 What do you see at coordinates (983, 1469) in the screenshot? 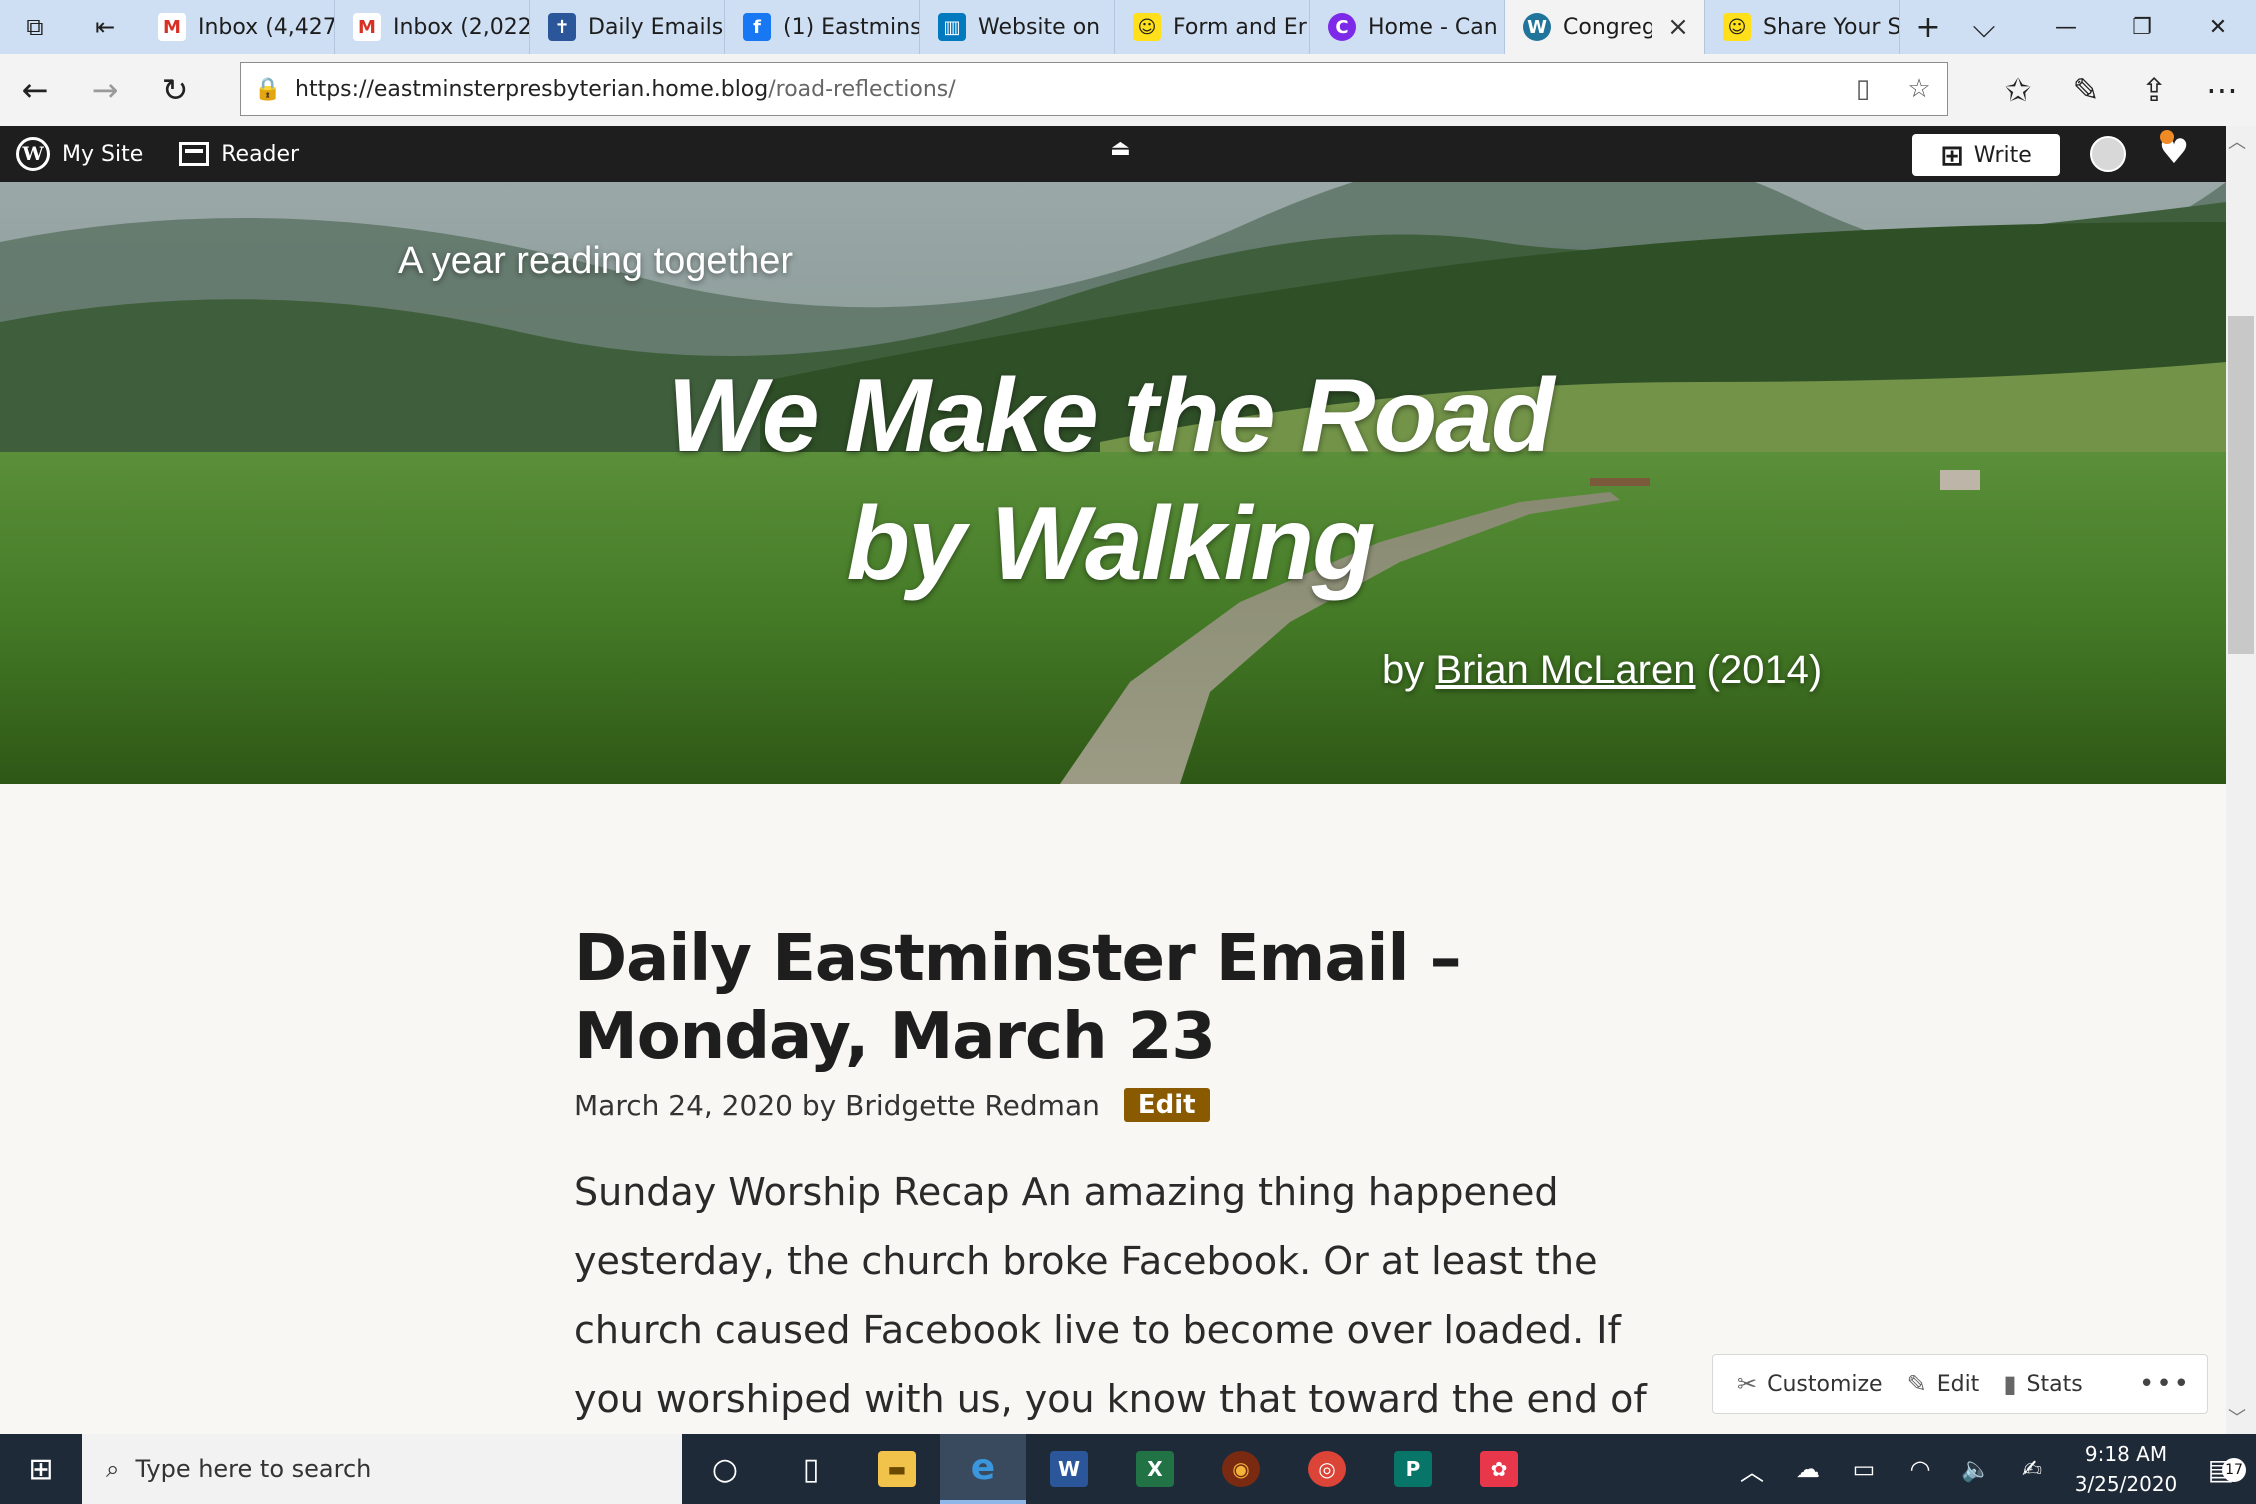
I see `edge-browser-icon: e` at bounding box center [983, 1469].